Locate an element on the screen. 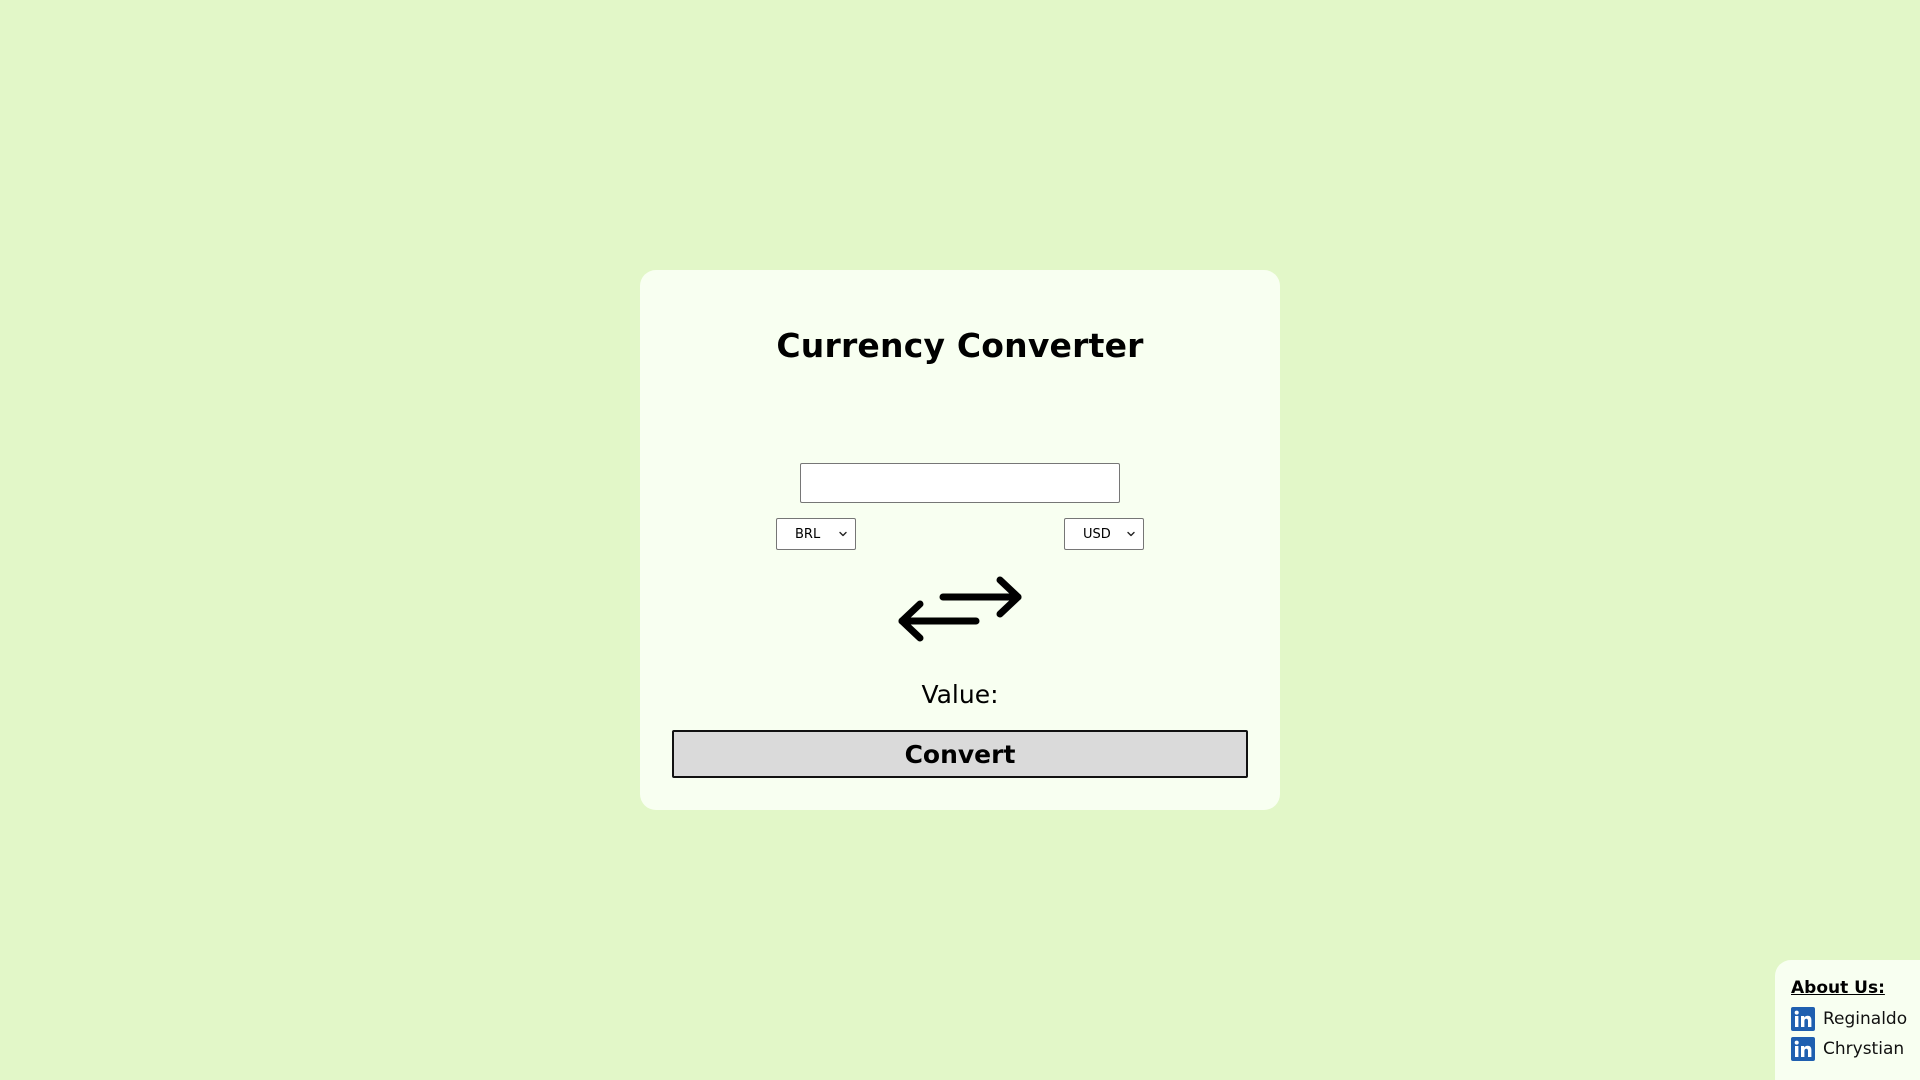  convert-button: Convert is located at coordinates (960, 754).